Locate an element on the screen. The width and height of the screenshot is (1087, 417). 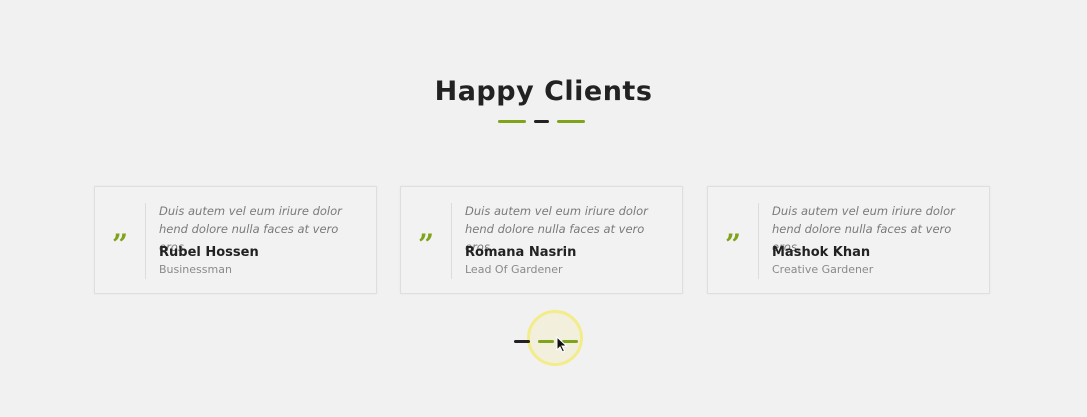
carousel-pagination is located at coordinates (546, 341).